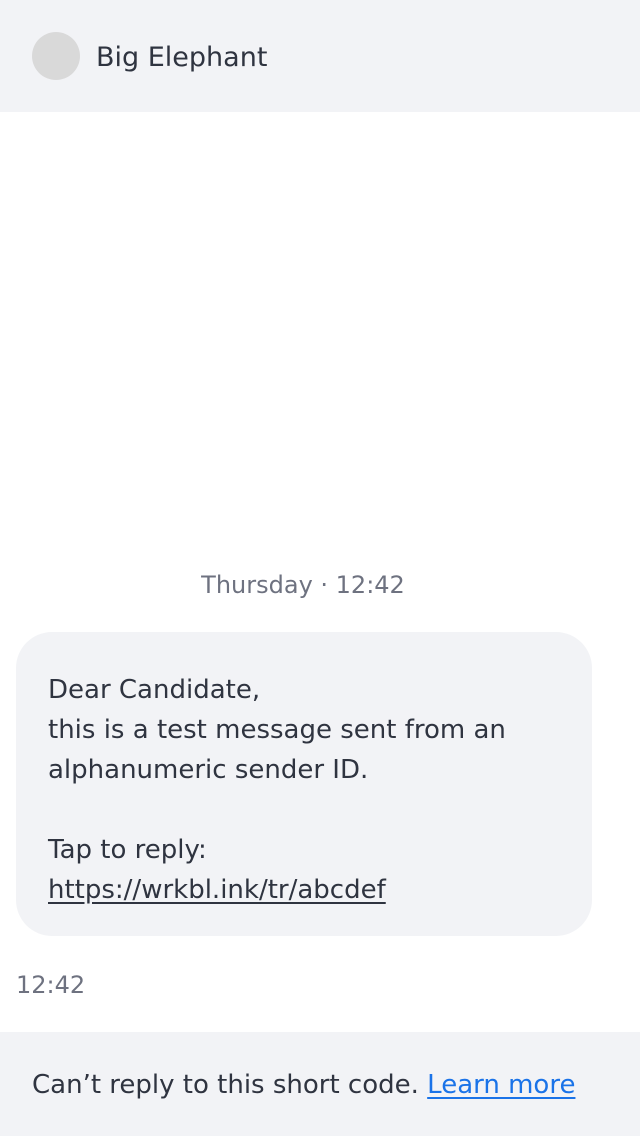 This screenshot has height=1136, width=640. Describe the element at coordinates (277, 730) in the screenshot. I see `message-line: this is a test message sent from an` at that location.